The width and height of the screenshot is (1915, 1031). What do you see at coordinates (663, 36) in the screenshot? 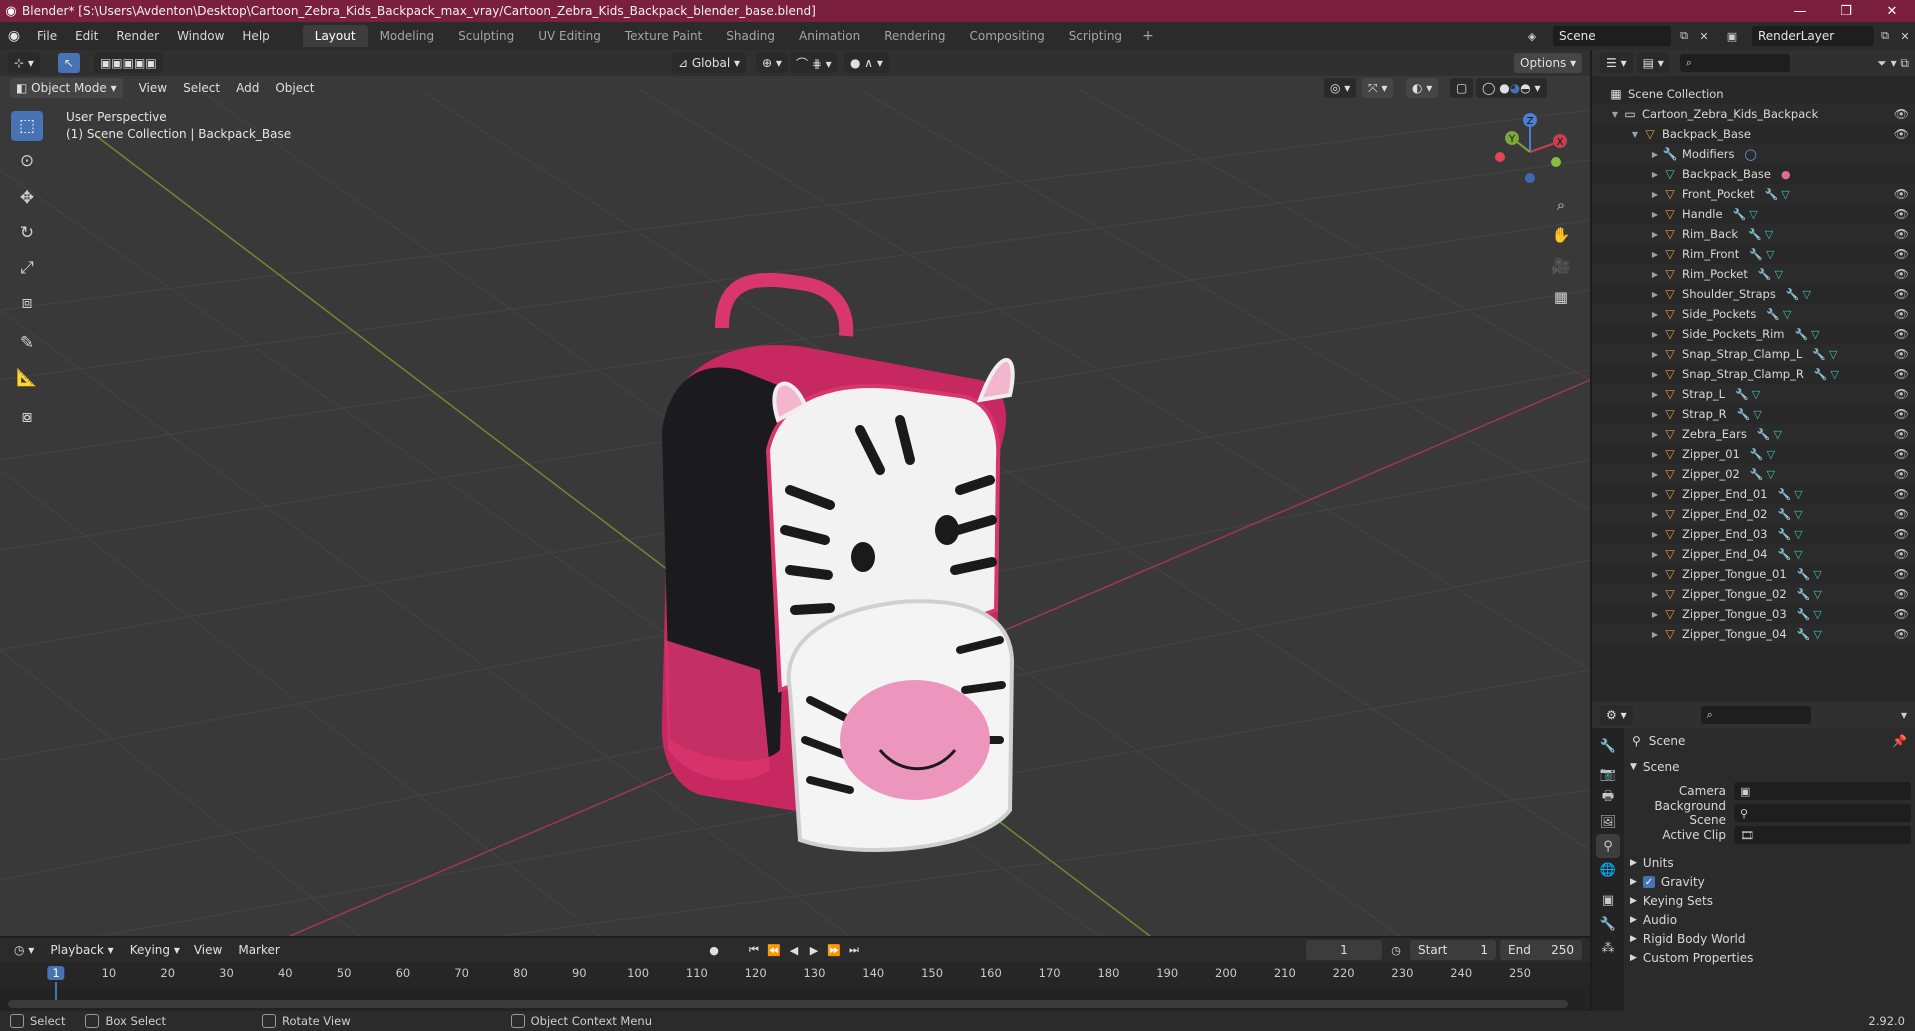
I see `tab-texture-paint: Texture Paint` at bounding box center [663, 36].